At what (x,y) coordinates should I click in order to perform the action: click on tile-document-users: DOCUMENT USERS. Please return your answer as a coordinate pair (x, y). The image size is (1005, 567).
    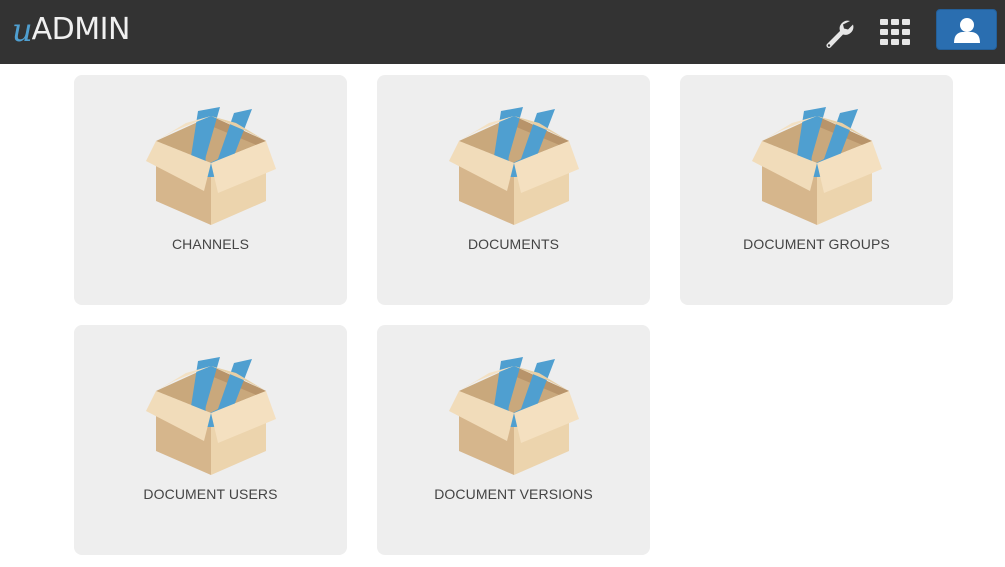
    Looking at the image, I should click on (210, 440).